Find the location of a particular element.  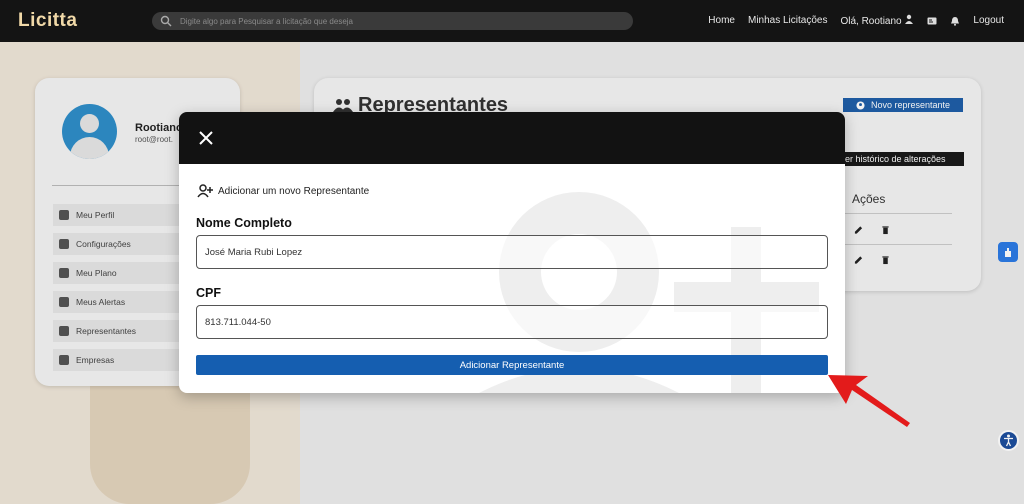

app-logo: Licitta is located at coordinates (47, 21).